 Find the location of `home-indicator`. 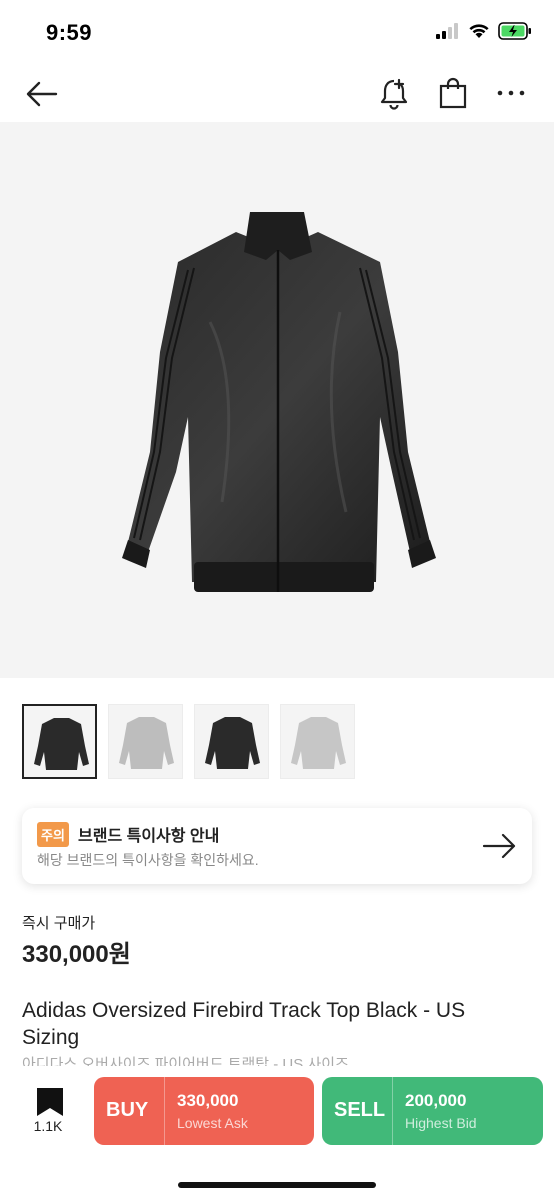

home-indicator is located at coordinates (277, 1185).